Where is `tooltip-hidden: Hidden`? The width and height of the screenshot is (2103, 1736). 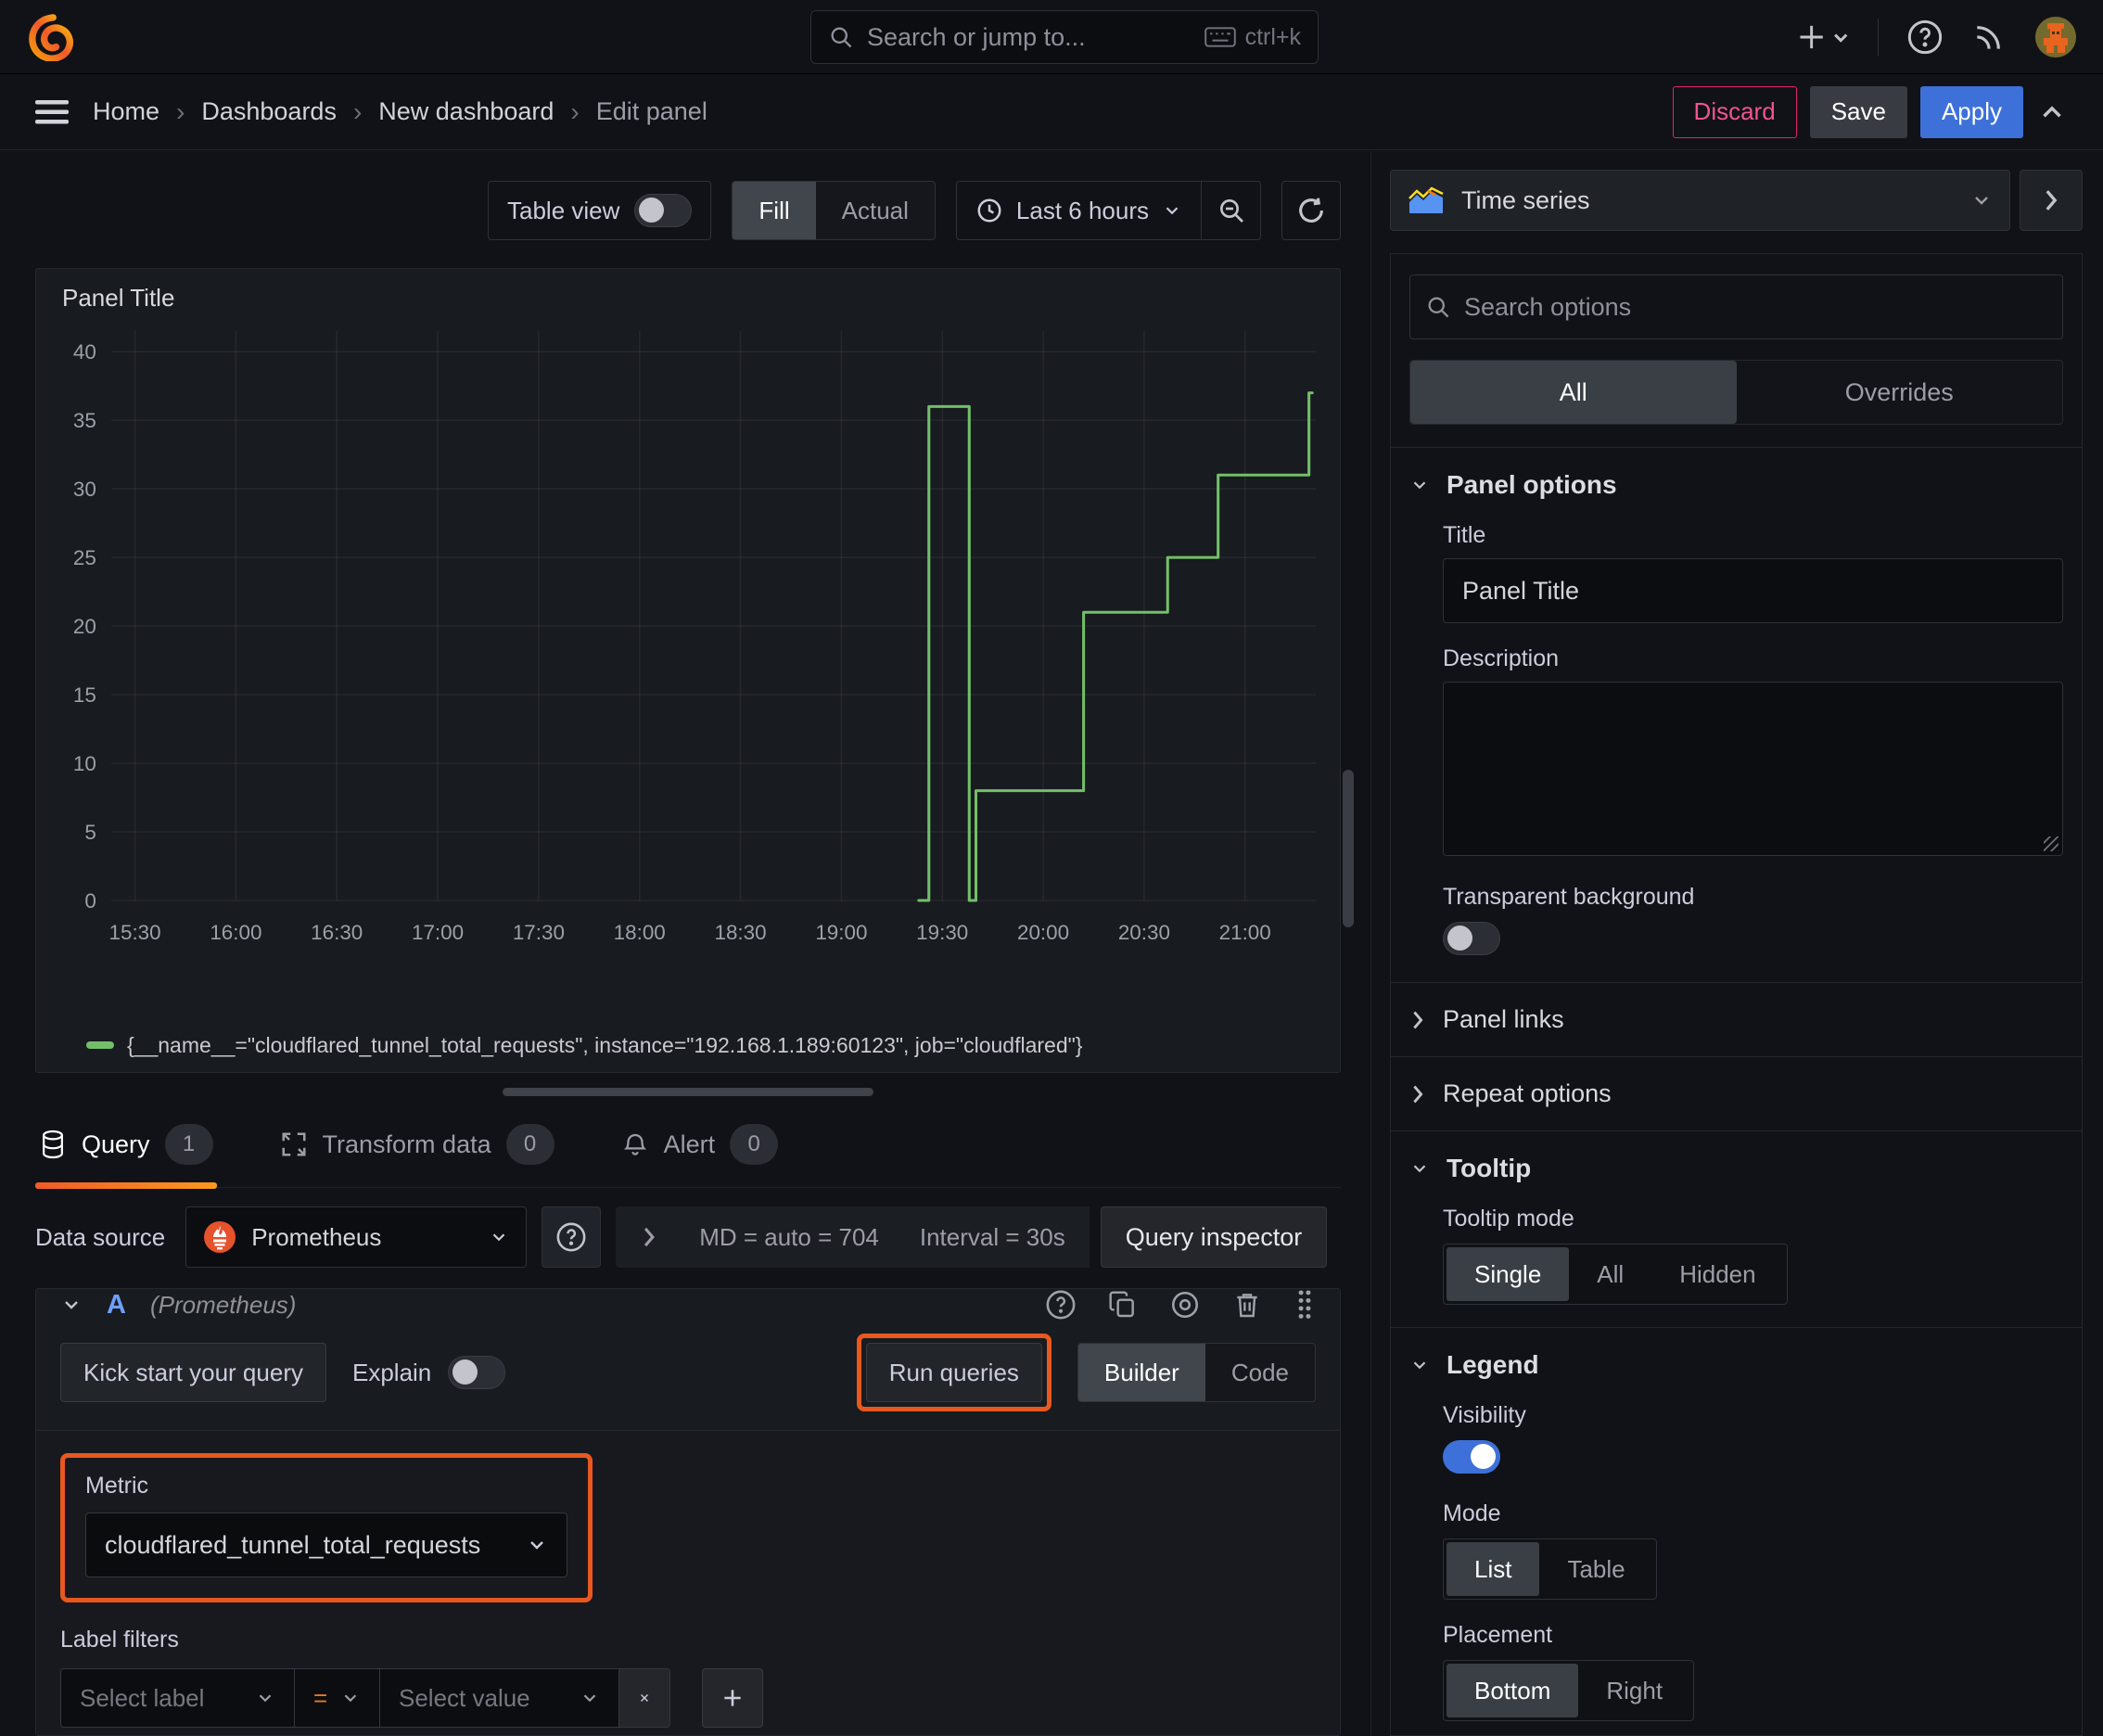
tooltip-hidden: Hidden is located at coordinates (1717, 1274).